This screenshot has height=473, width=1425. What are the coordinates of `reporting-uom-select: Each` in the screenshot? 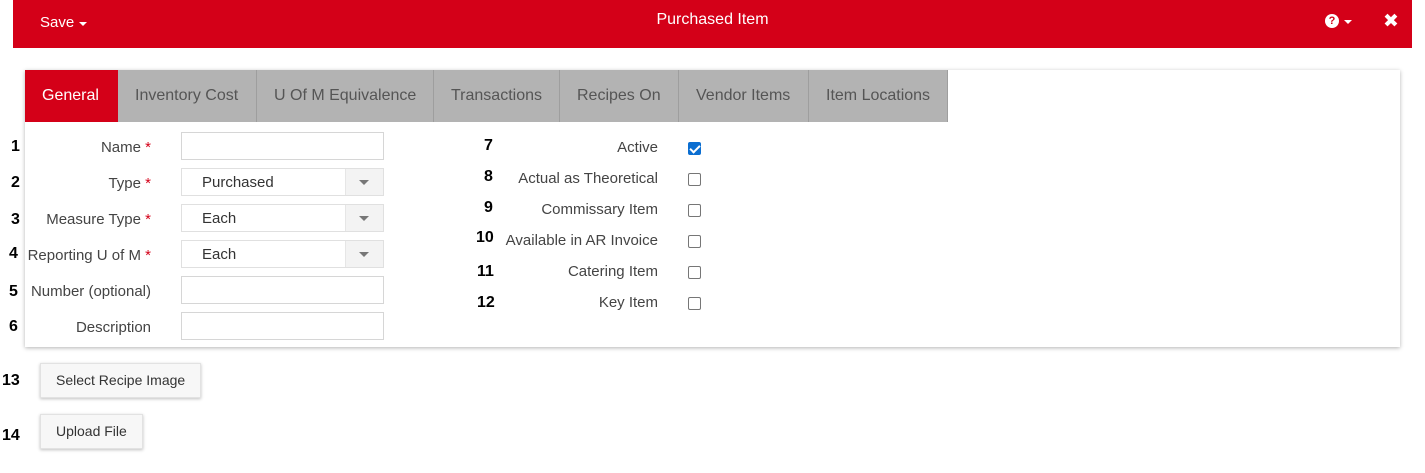 It's located at (282, 254).